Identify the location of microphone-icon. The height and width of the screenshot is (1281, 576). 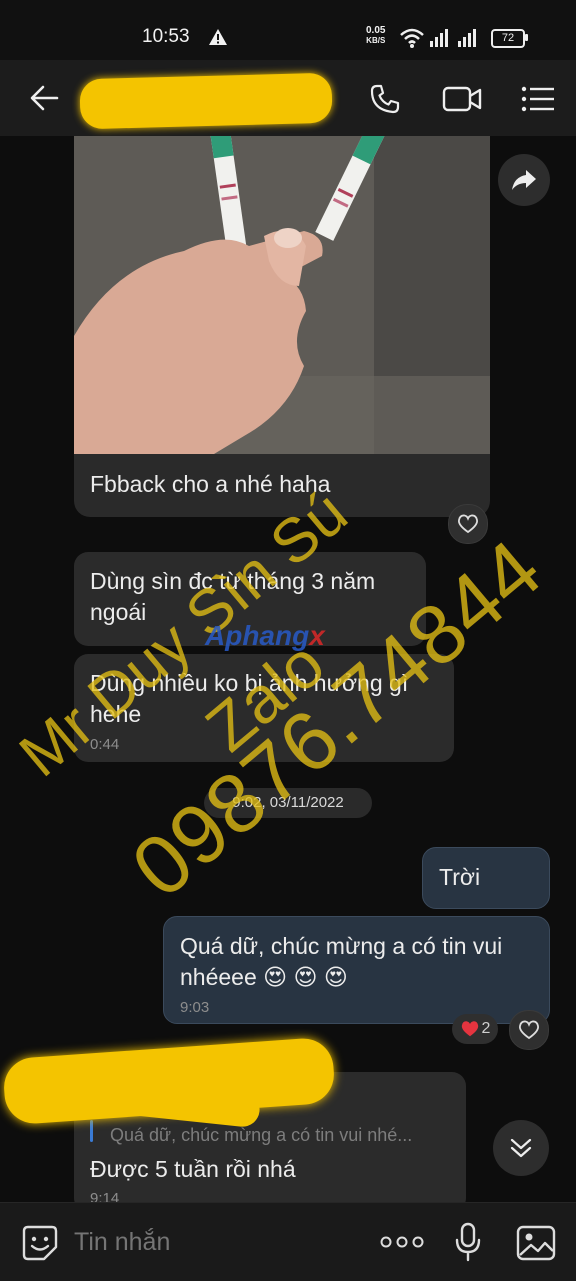
(468, 1242).